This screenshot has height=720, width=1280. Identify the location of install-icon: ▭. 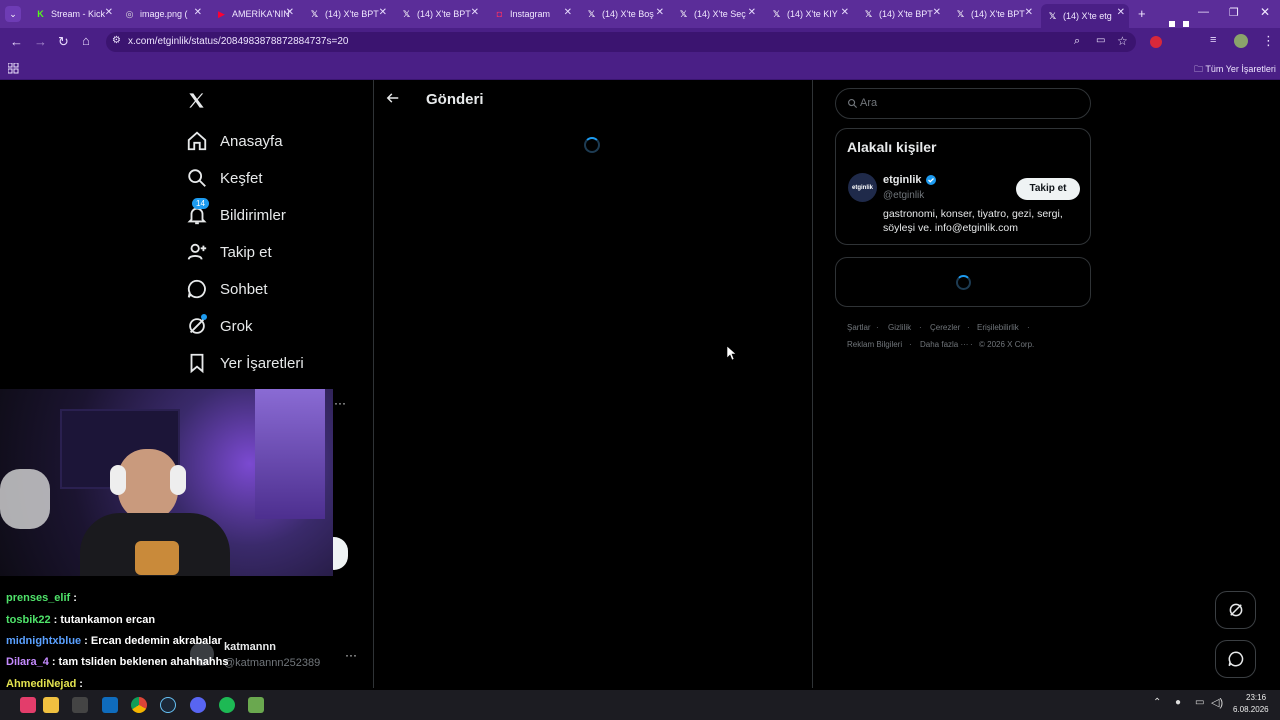
(1100, 40).